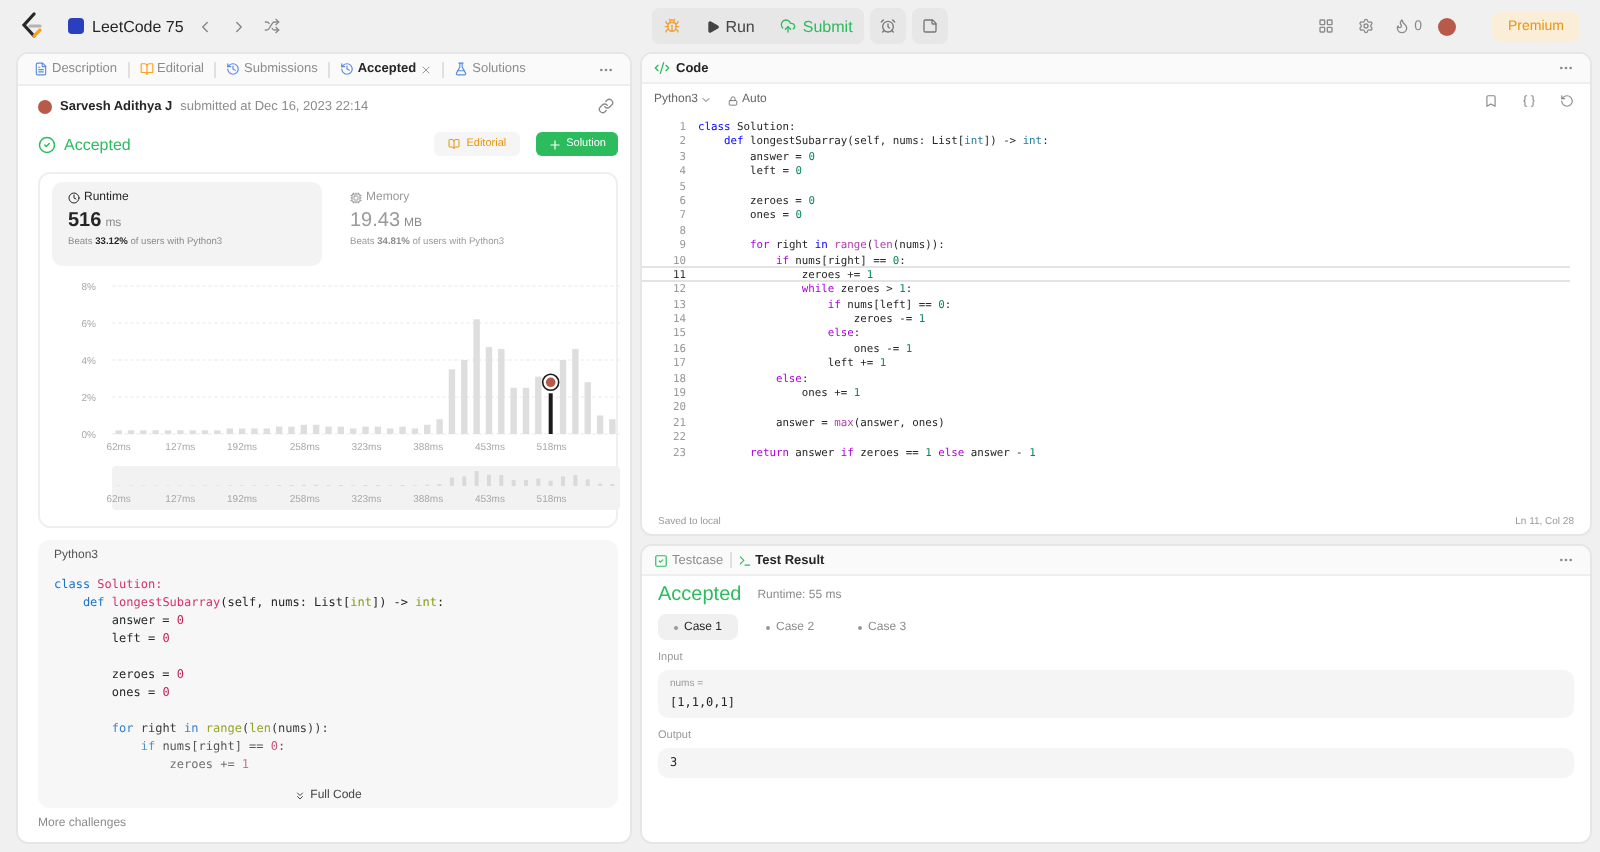 Image resolution: width=1600 pixels, height=852 pixels. I want to click on close-icon, so click(426, 69).